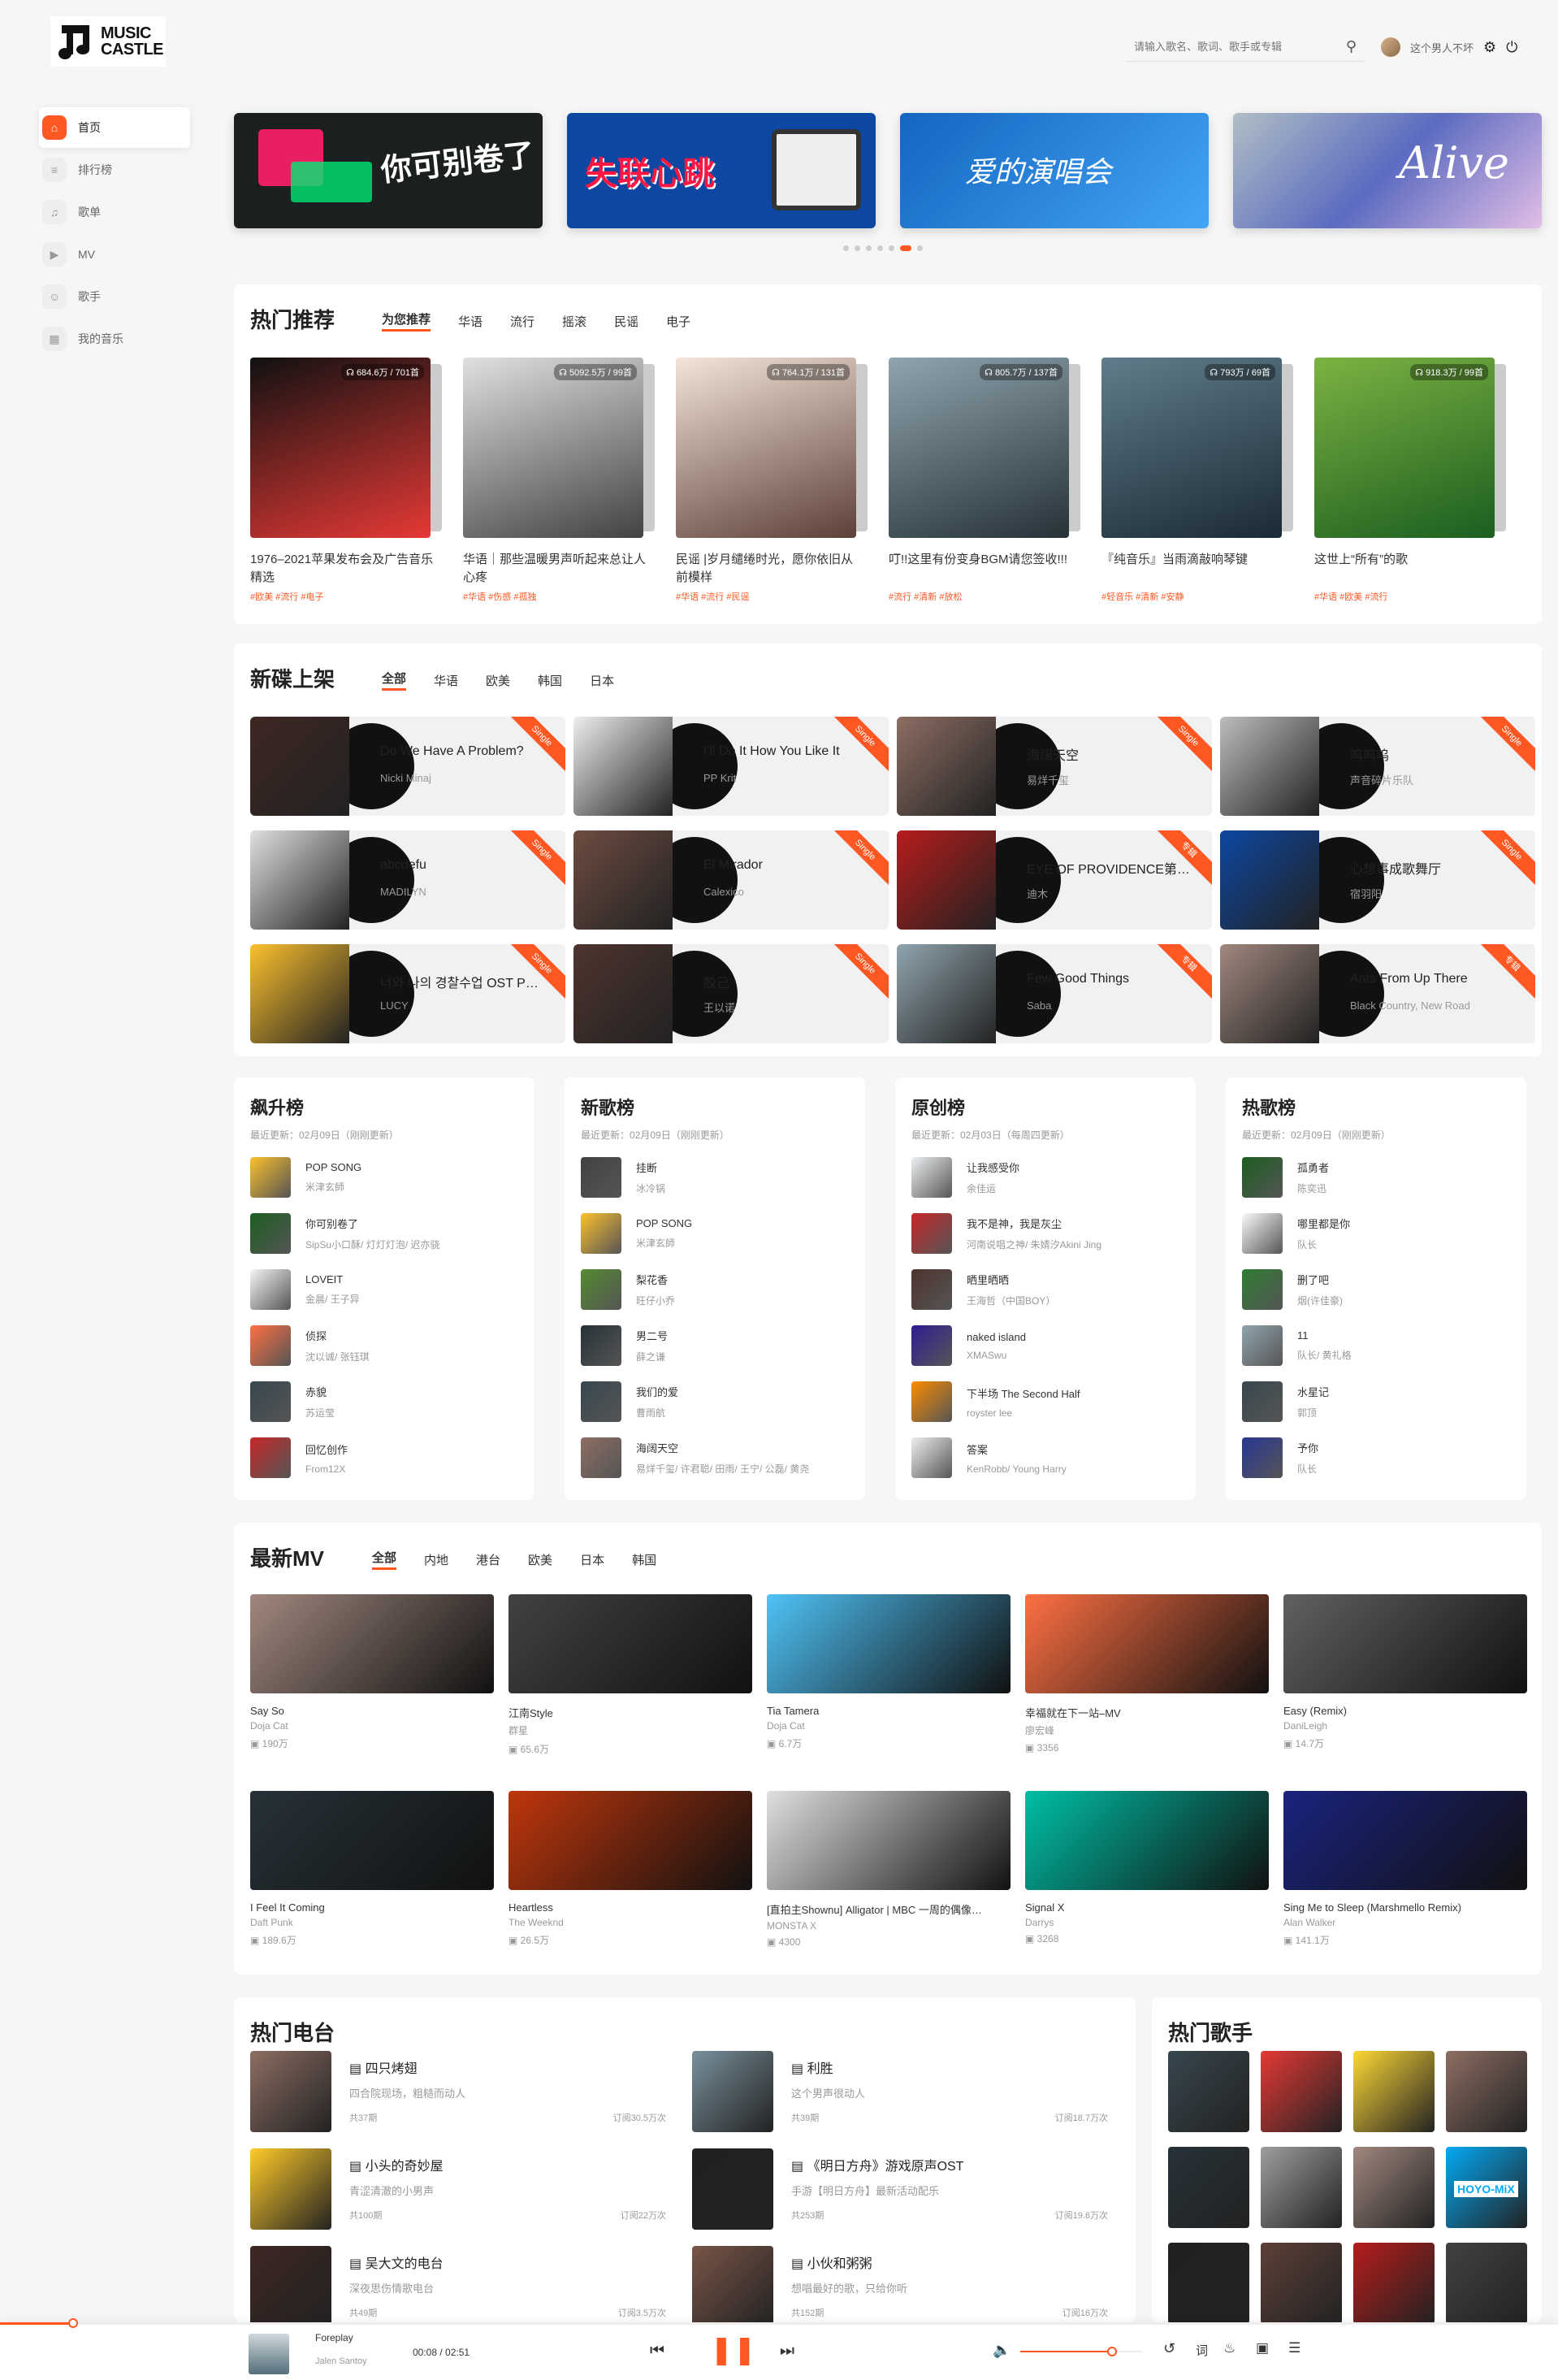 This screenshot has height=2380, width=1558. What do you see at coordinates (650, 1167) in the screenshot?
I see `song-title: 挂断` at bounding box center [650, 1167].